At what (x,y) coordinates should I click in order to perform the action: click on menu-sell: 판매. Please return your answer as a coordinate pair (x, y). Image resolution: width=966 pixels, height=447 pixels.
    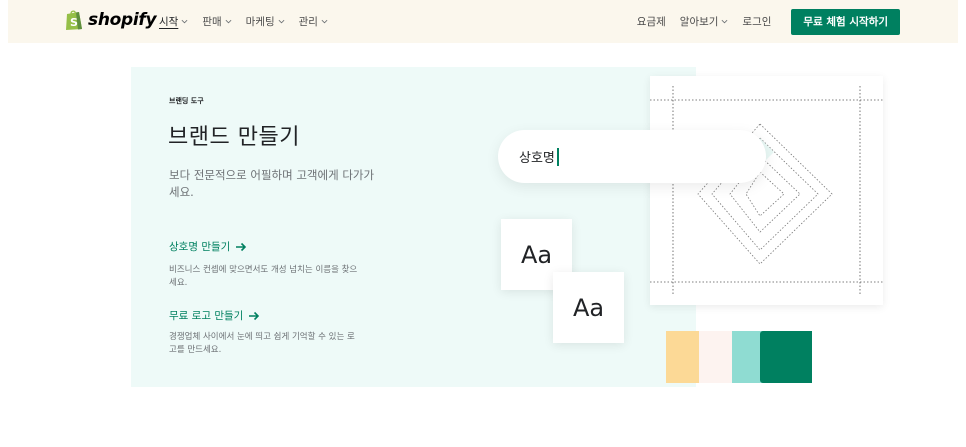
    Looking at the image, I should click on (217, 21).